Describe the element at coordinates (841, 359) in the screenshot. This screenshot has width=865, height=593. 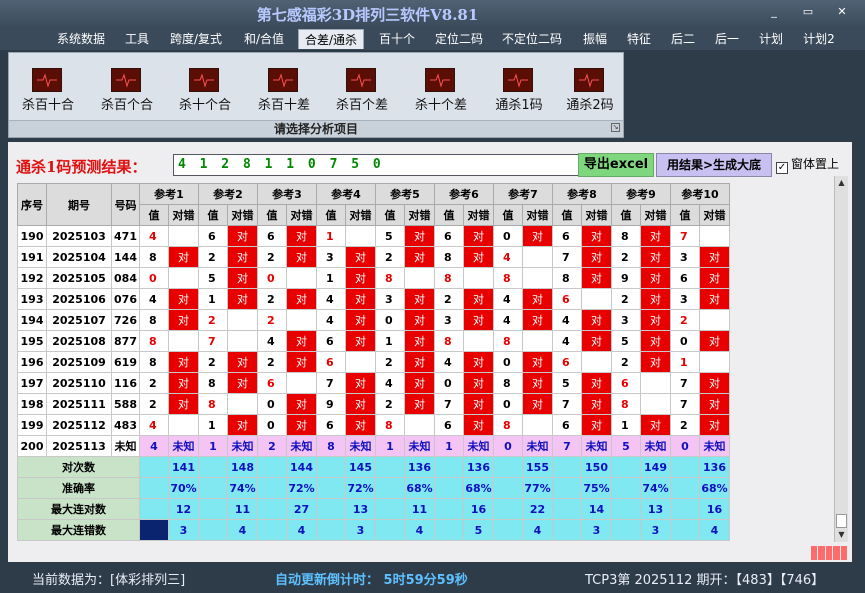
I see `vertical-scrollbar: ▲ ▼` at that location.